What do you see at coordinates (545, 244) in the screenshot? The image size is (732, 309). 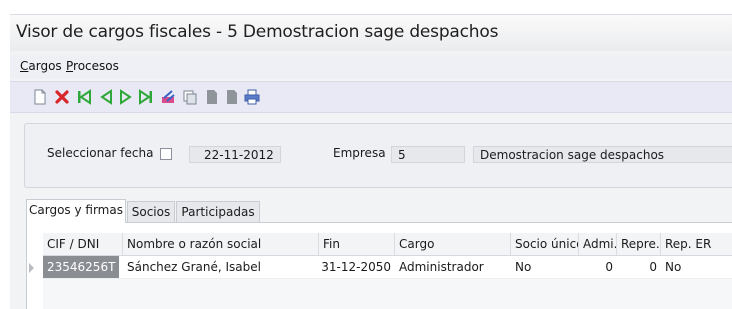 I see `col-socio-unico: Socio único` at bounding box center [545, 244].